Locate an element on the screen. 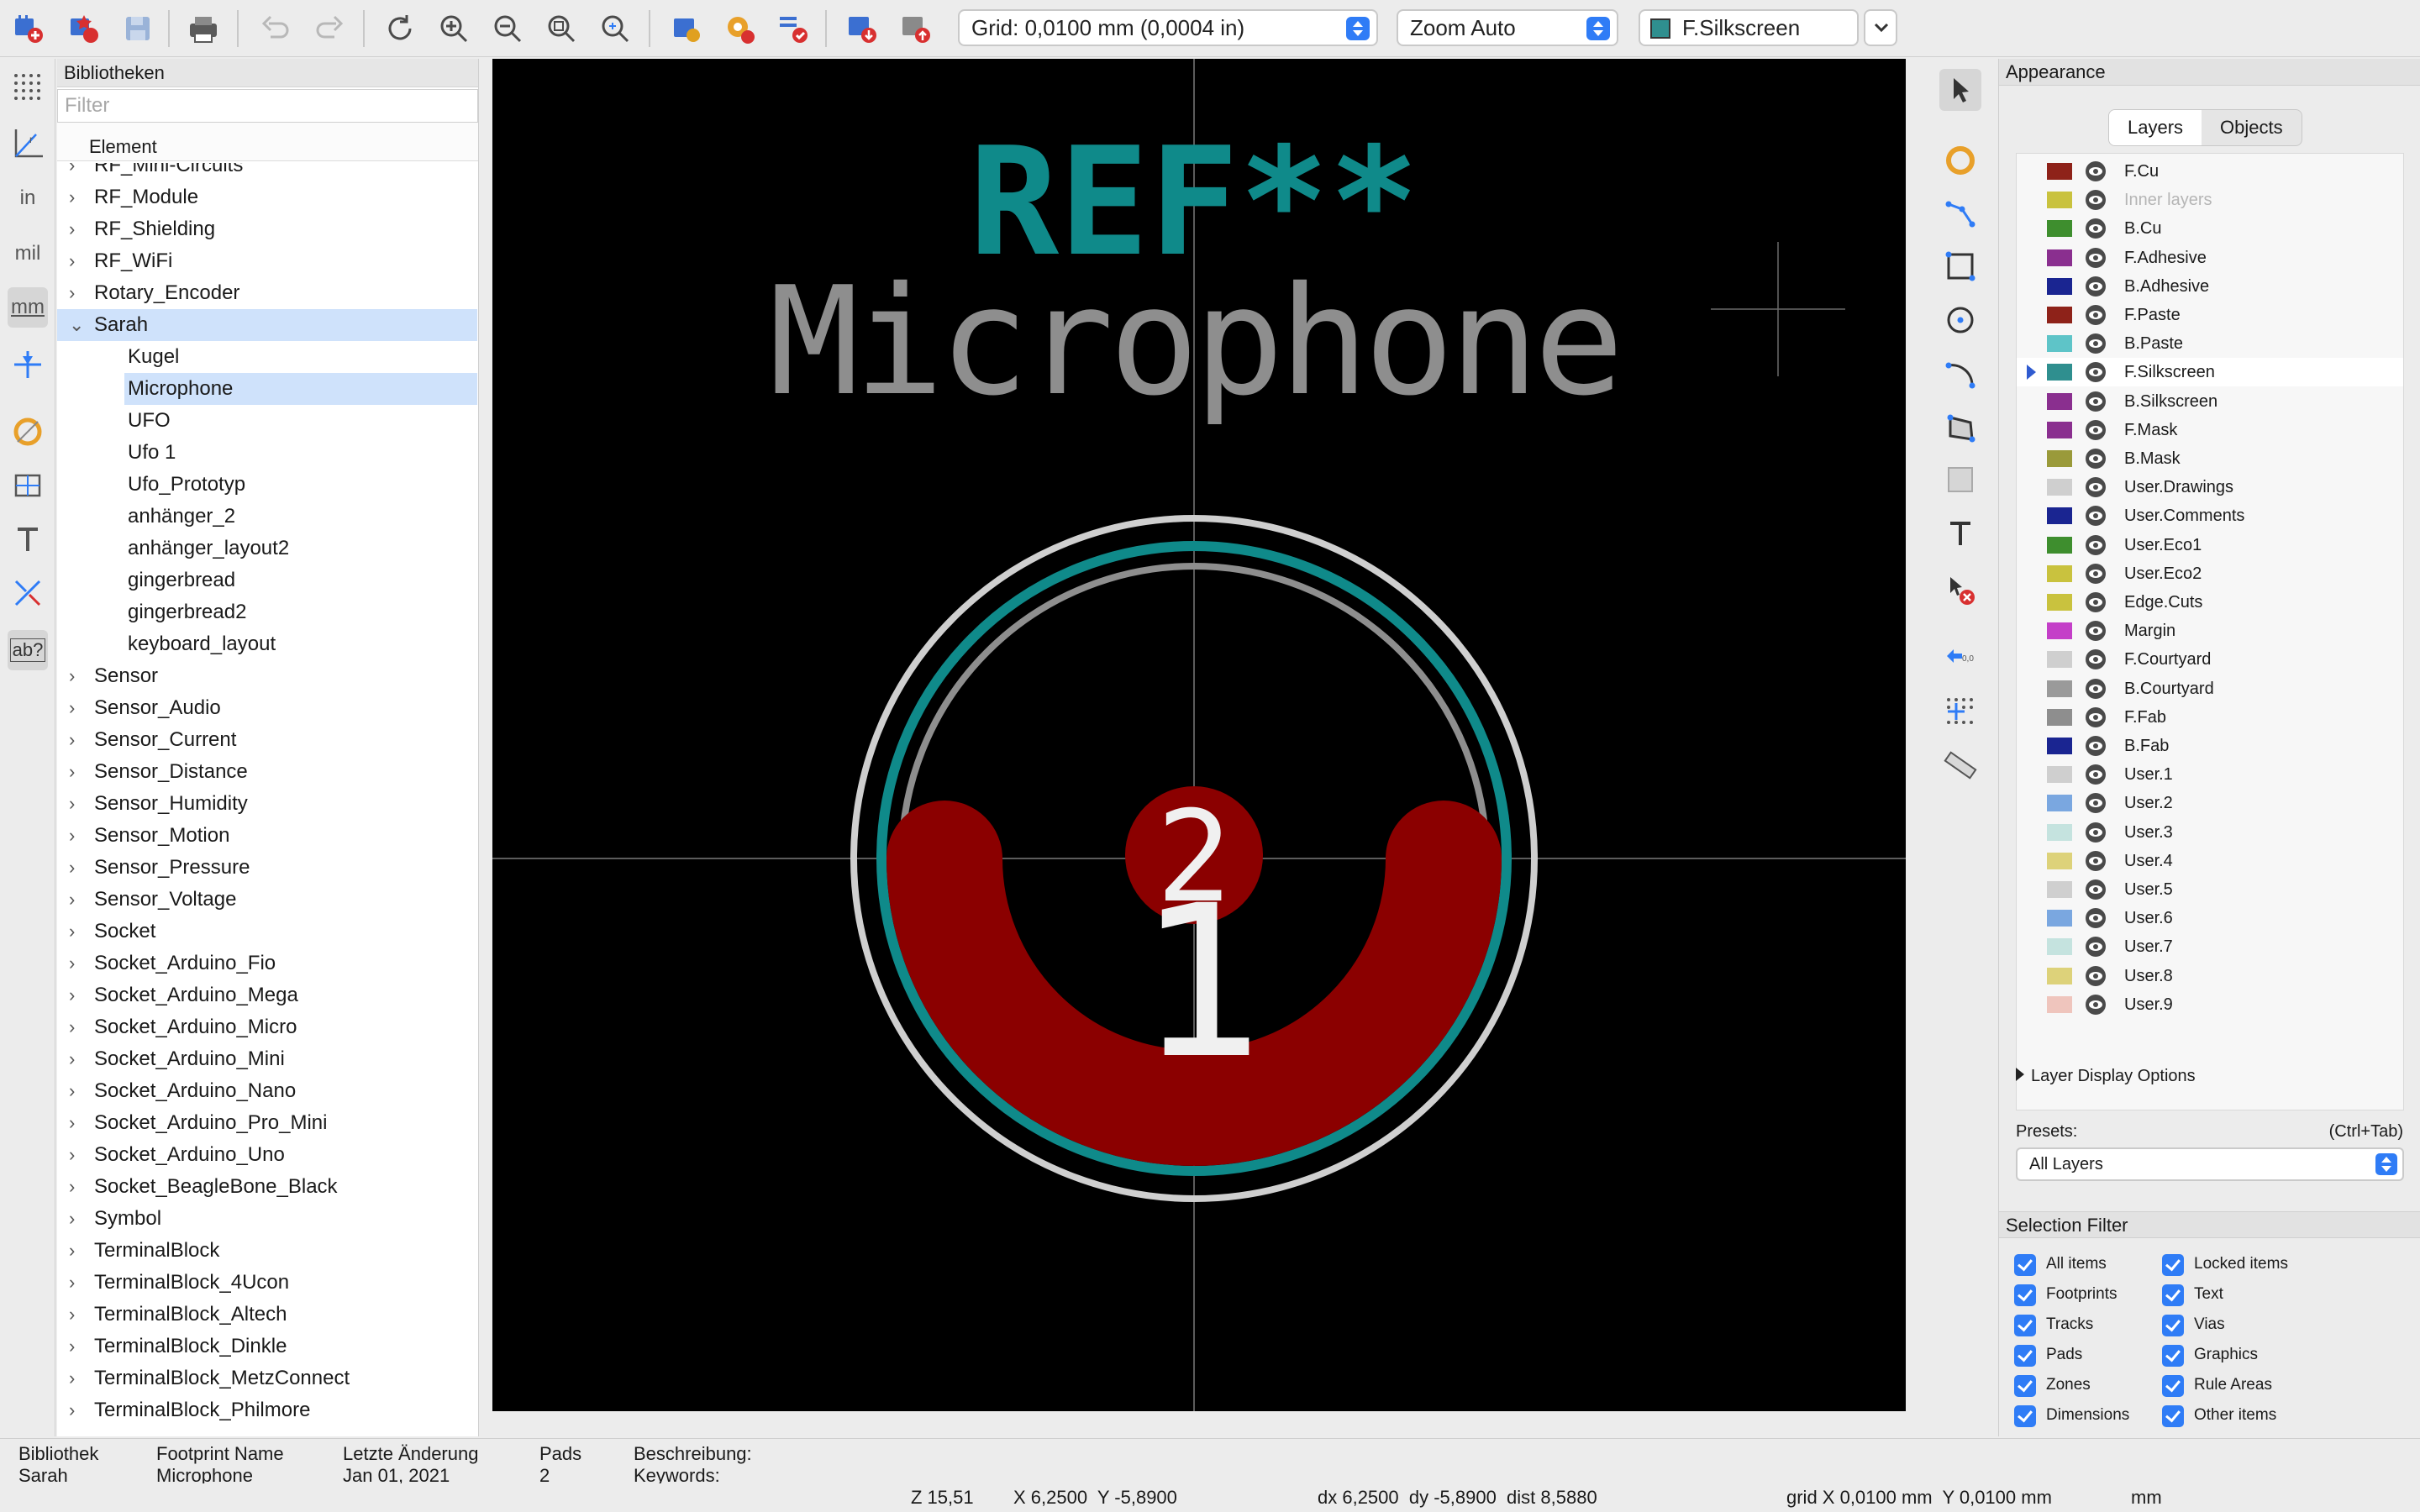  library-footprint-item: Ufo_Prototyp is located at coordinates (267, 485).